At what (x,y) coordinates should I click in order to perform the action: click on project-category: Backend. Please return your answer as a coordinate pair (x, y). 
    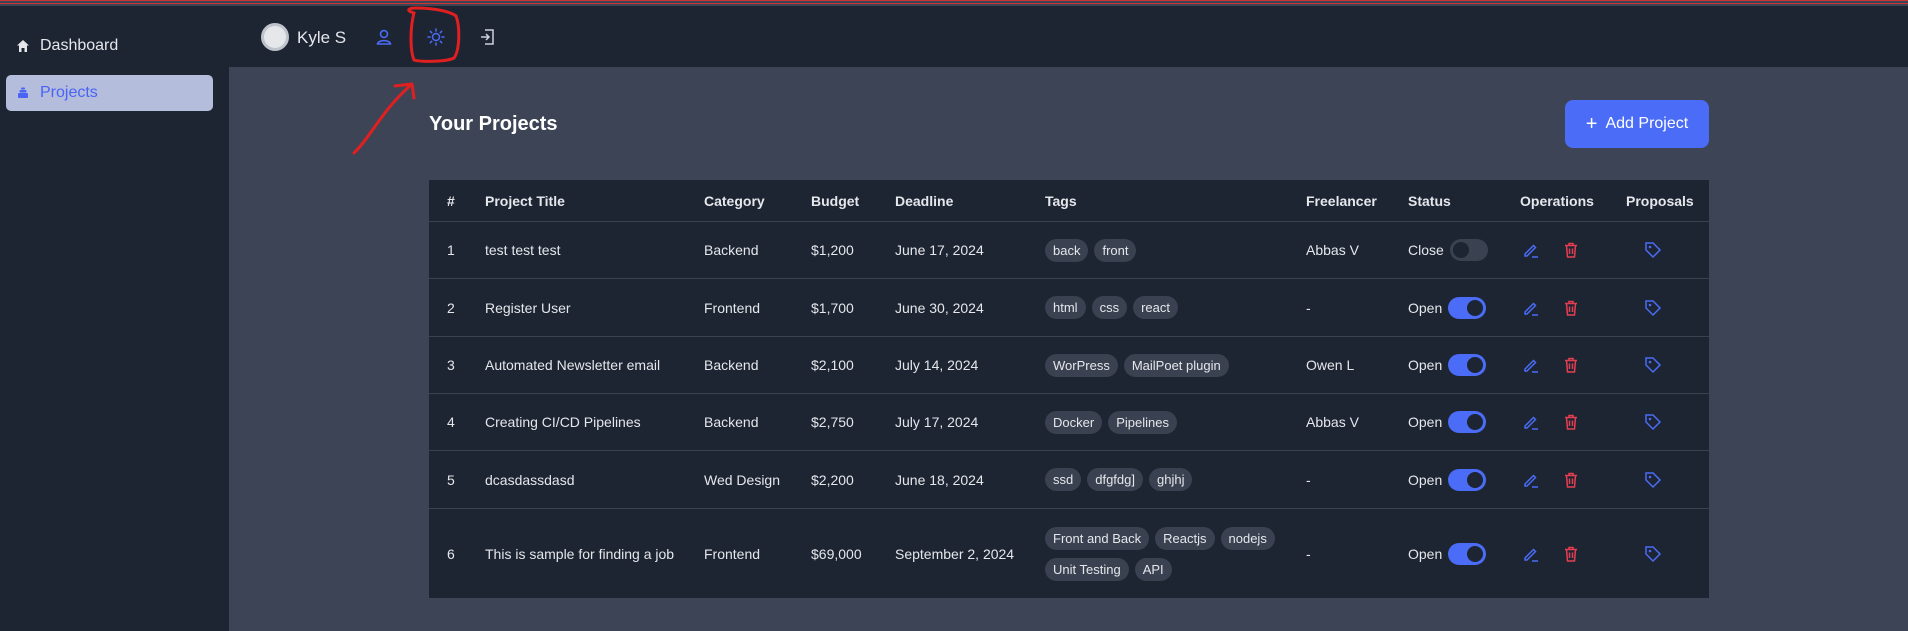
    Looking at the image, I should click on (731, 250).